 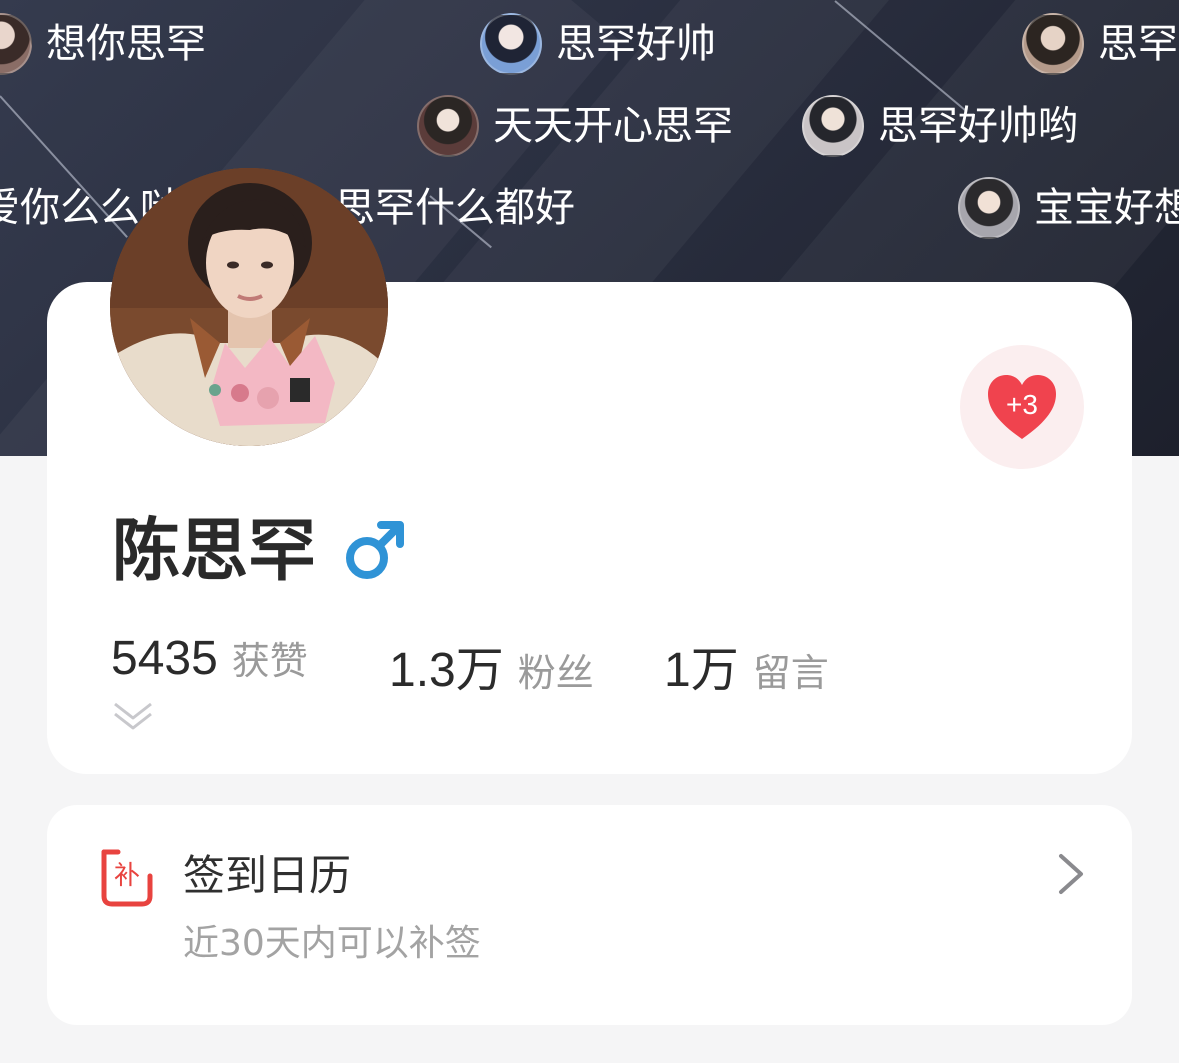 What do you see at coordinates (1138, 44) in the screenshot?
I see `danmaku-text: 思罕` at bounding box center [1138, 44].